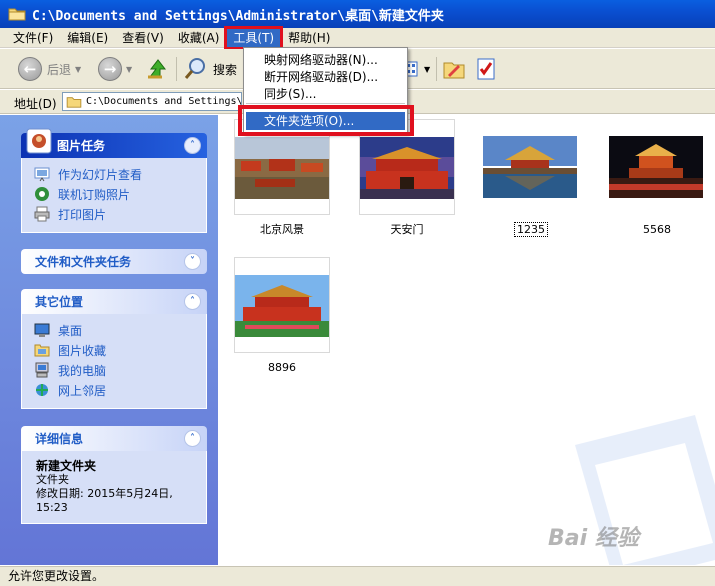  I want to click on other-places-body: 桌面 图片收藏 我的电脑 网上邻居, so click(114, 361).